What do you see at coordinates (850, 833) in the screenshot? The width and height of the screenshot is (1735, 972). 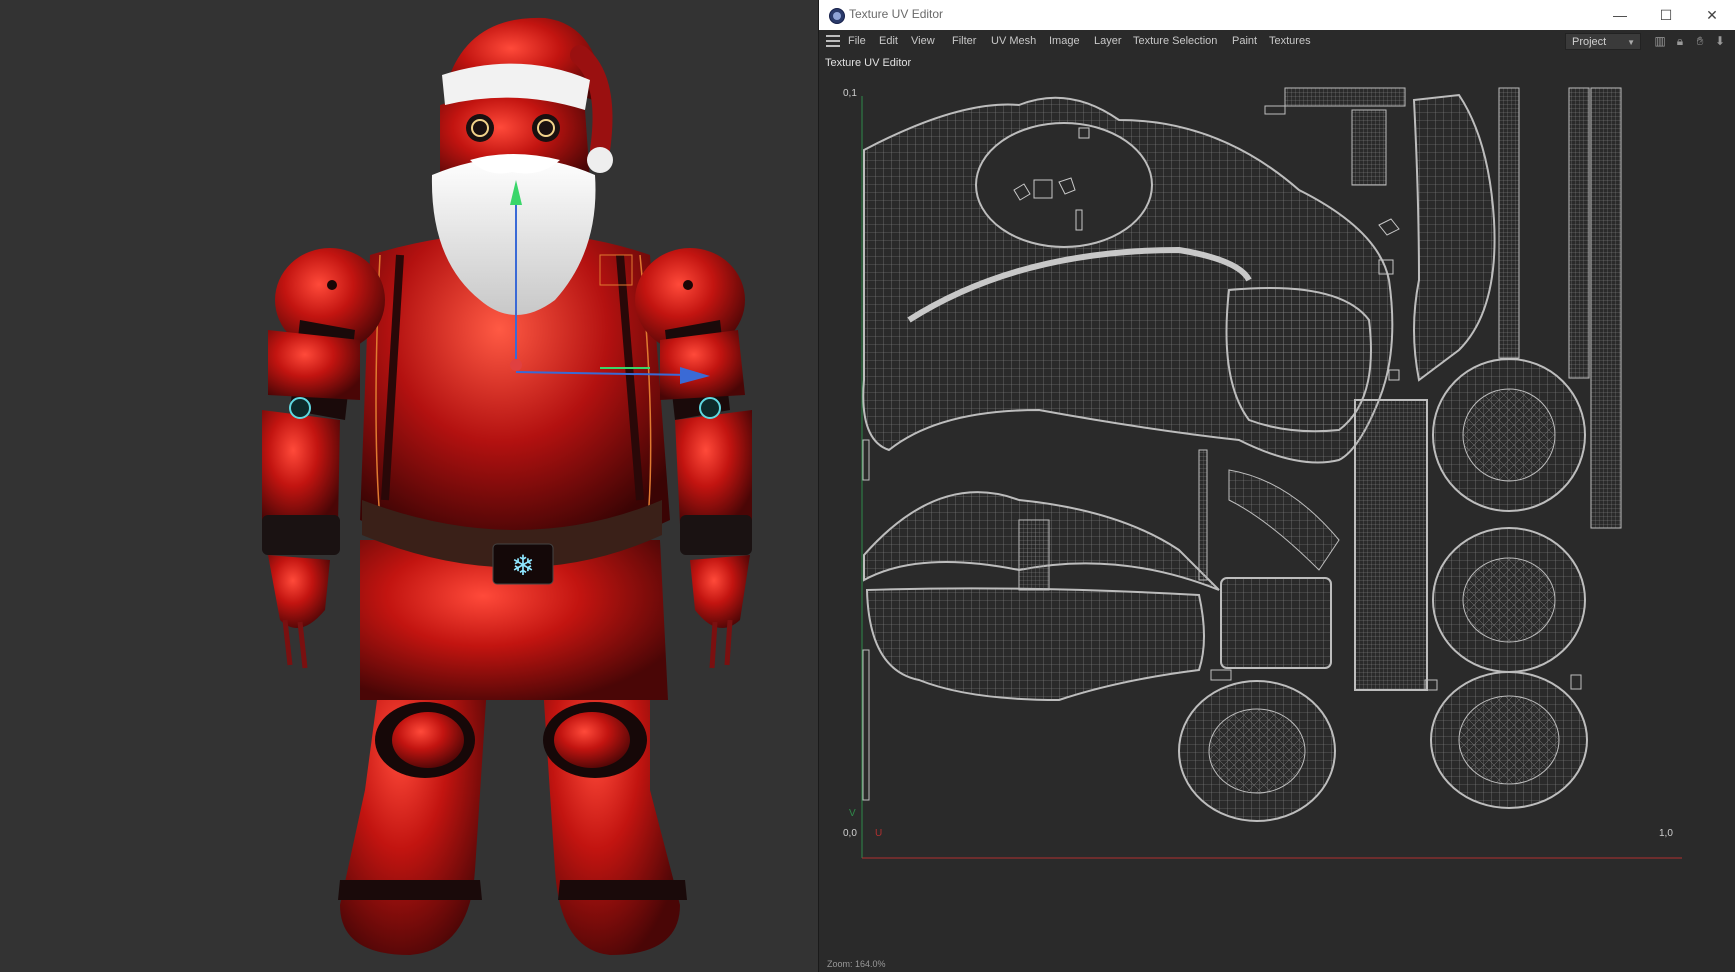 I see `uv-origin-label: 0,0` at bounding box center [850, 833].